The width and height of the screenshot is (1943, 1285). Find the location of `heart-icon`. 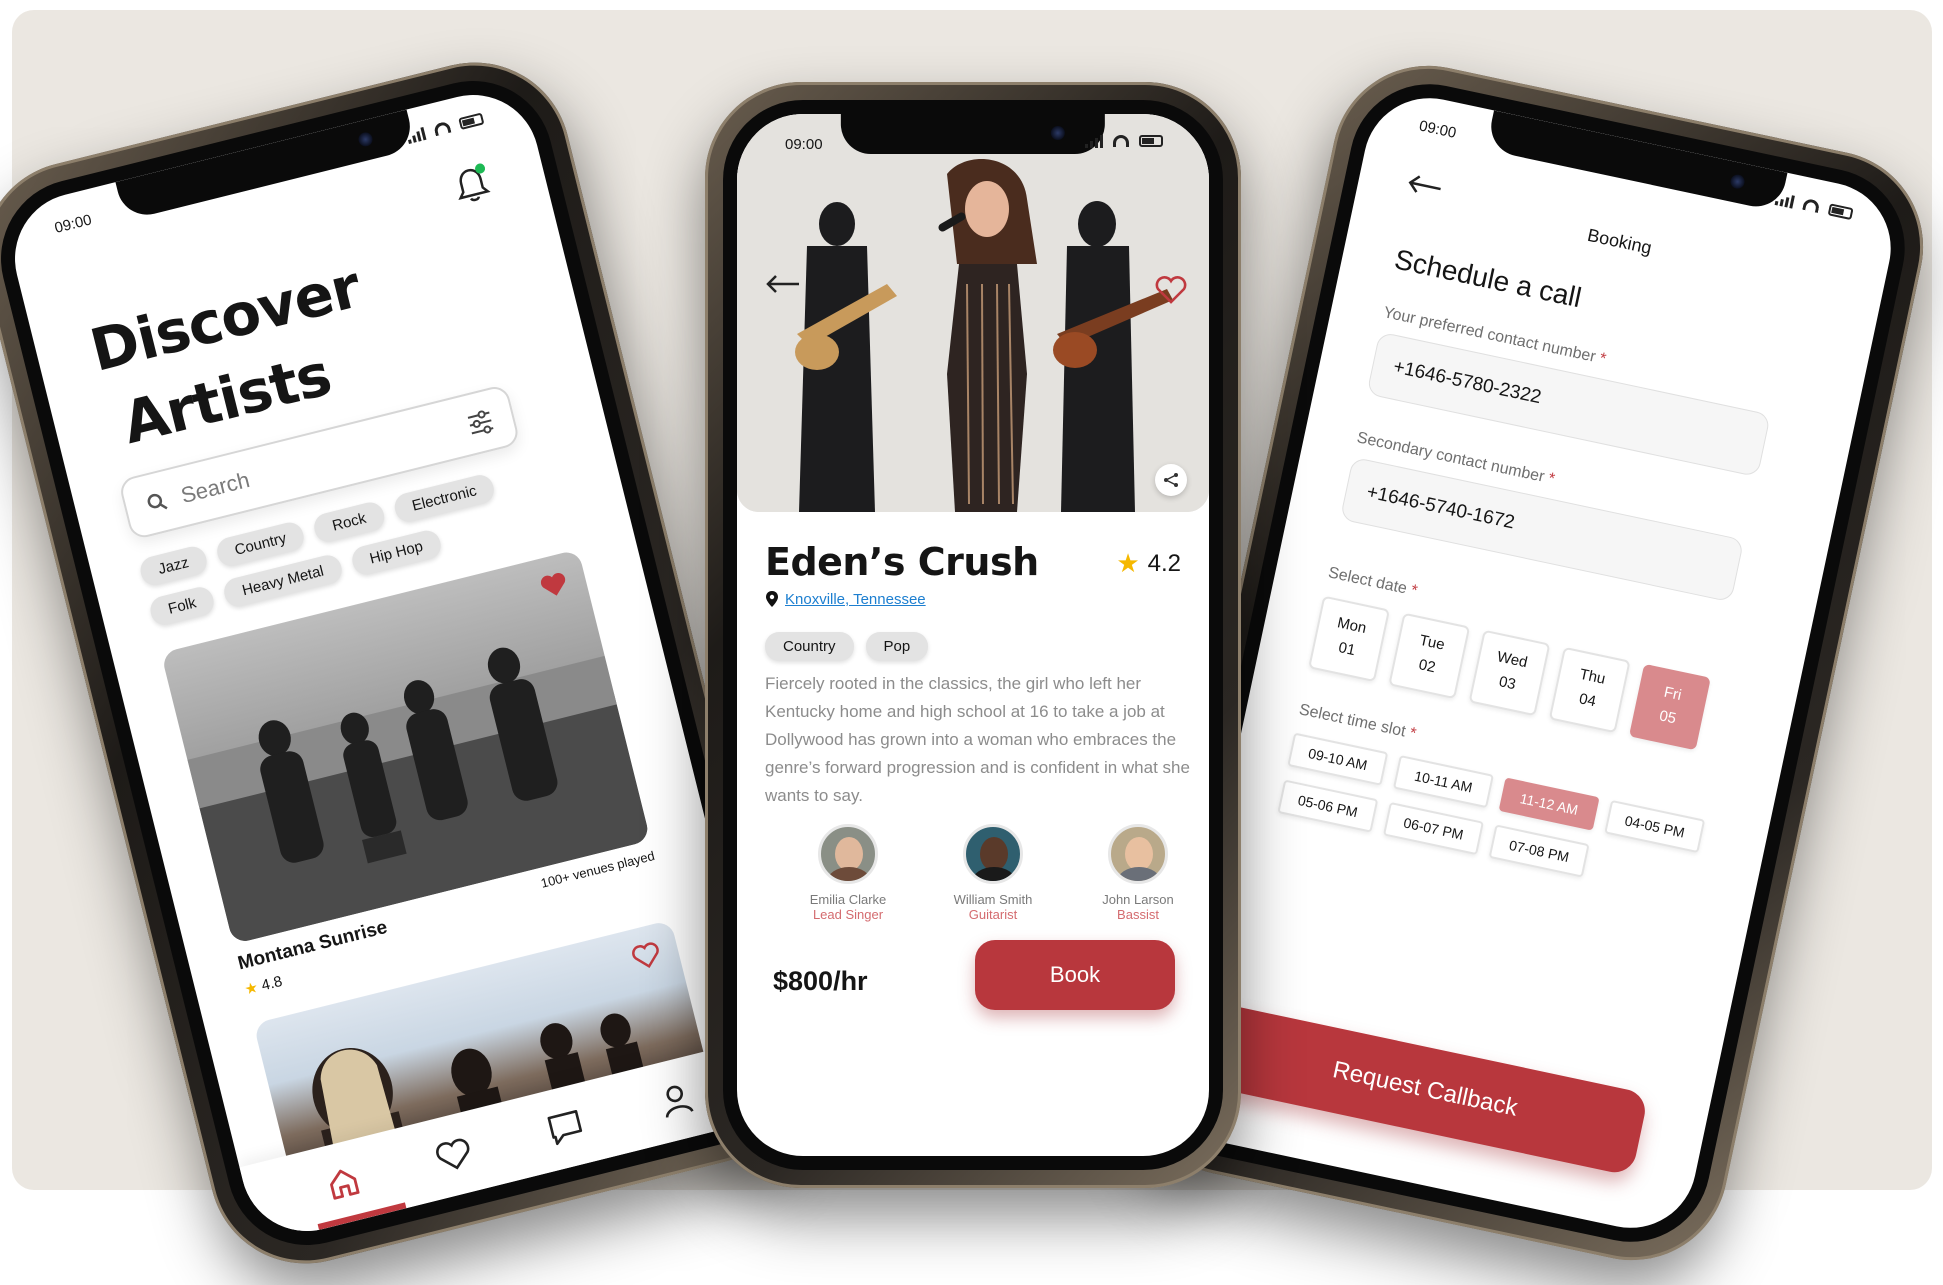

heart-icon is located at coordinates (453, 1155).